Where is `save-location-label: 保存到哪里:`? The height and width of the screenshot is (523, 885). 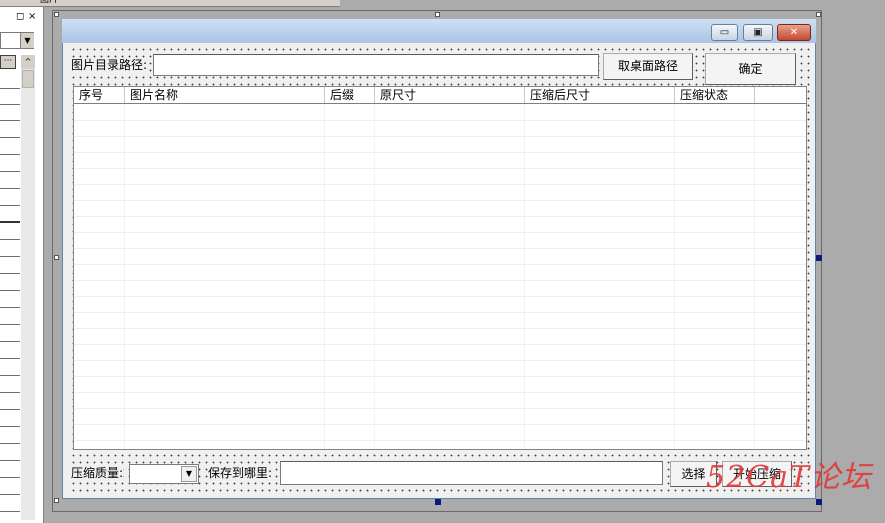
save-location-label: 保存到哪里: is located at coordinates (240, 473).